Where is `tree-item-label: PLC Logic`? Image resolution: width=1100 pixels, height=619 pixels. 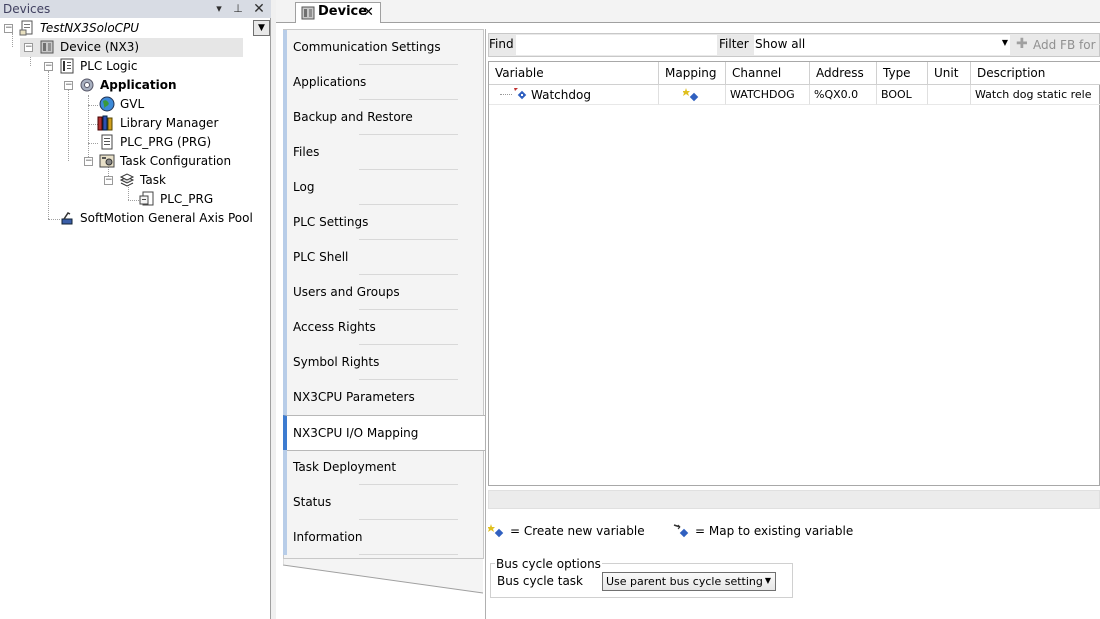
tree-item-label: PLC Logic is located at coordinates (109, 66).